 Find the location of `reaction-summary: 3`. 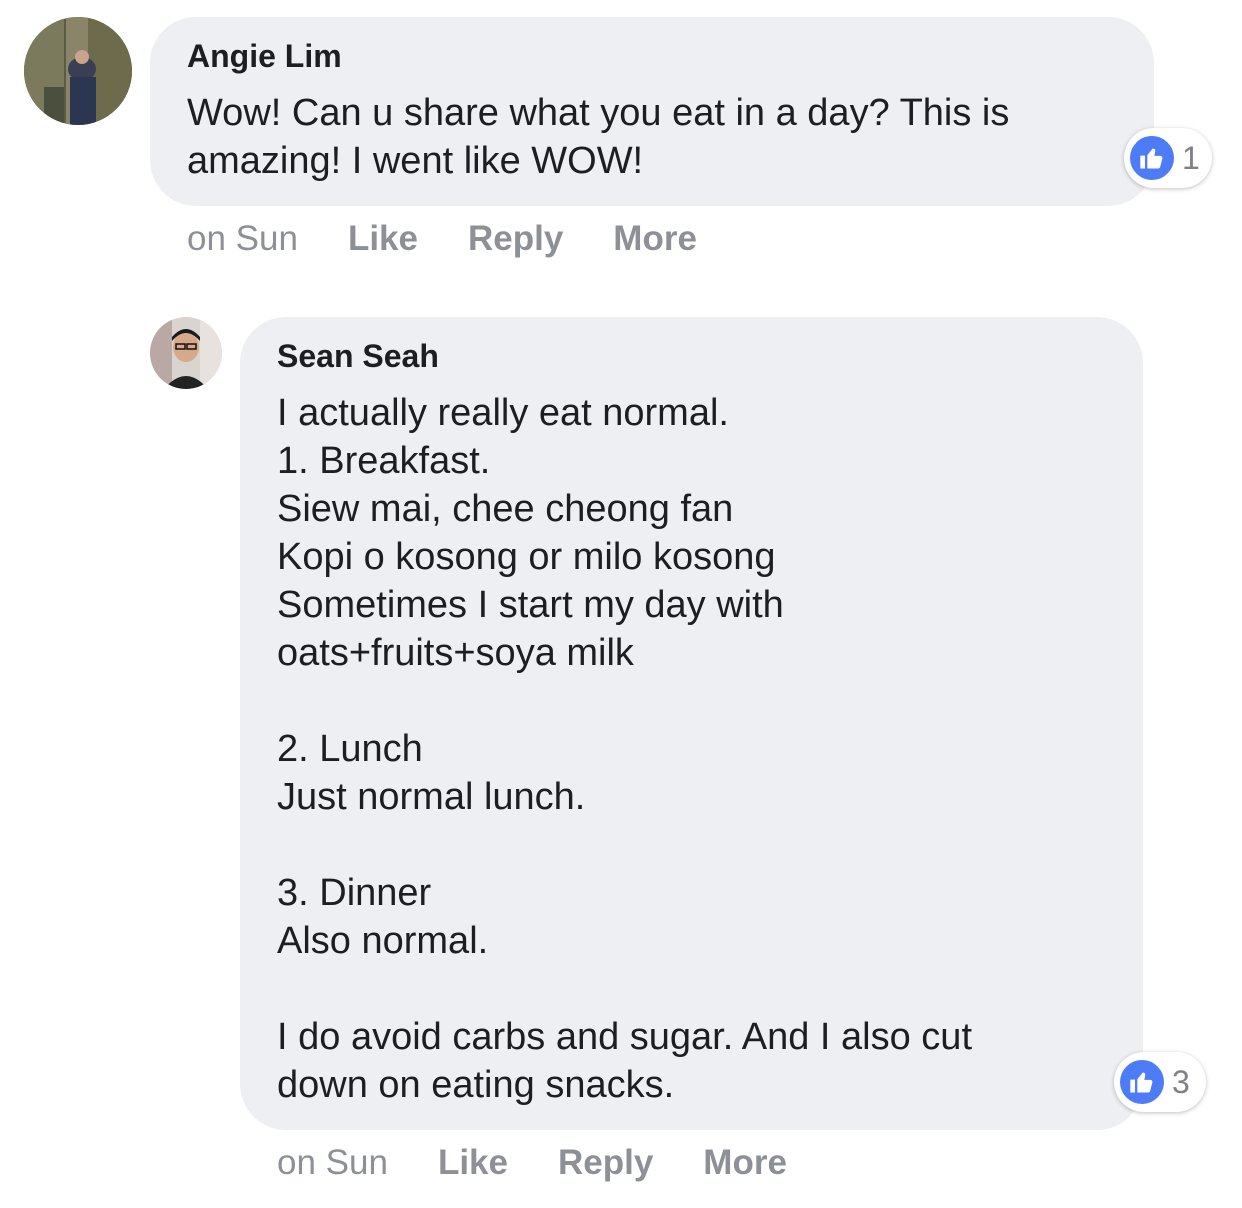

reaction-summary: 3 is located at coordinates (1160, 1082).